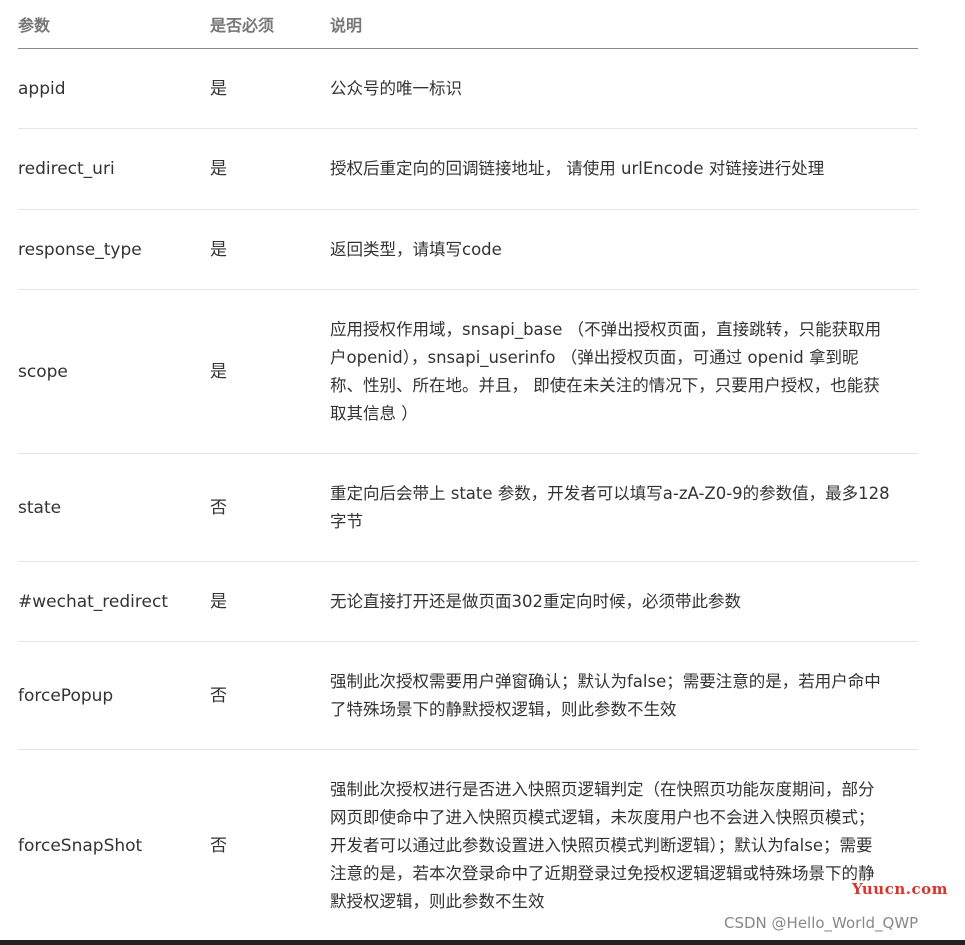 The image size is (965, 945). I want to click on site-watermark: Yuucn.com, so click(900, 889).